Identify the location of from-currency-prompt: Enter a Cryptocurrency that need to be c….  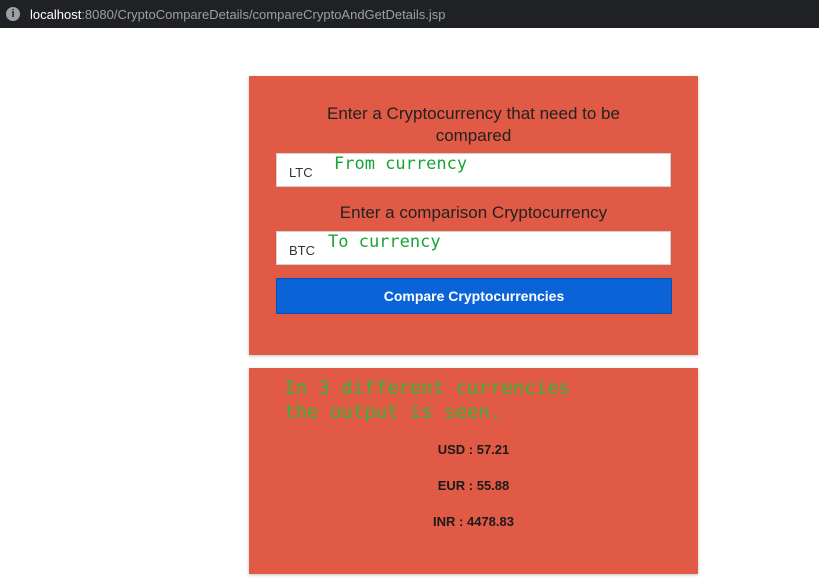
(473, 124).